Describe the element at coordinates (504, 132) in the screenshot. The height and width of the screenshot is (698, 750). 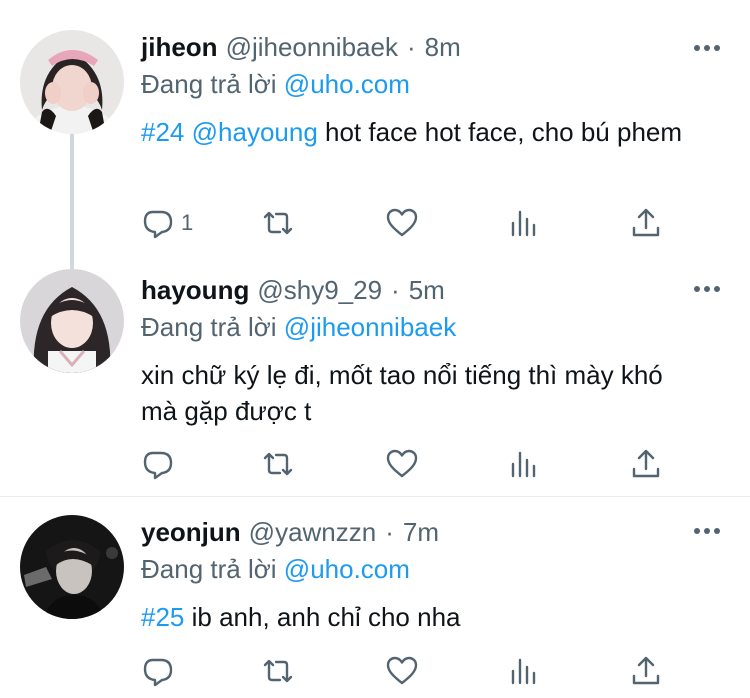
I see `tweet-body: hot face hot face, cho bú phem` at that location.